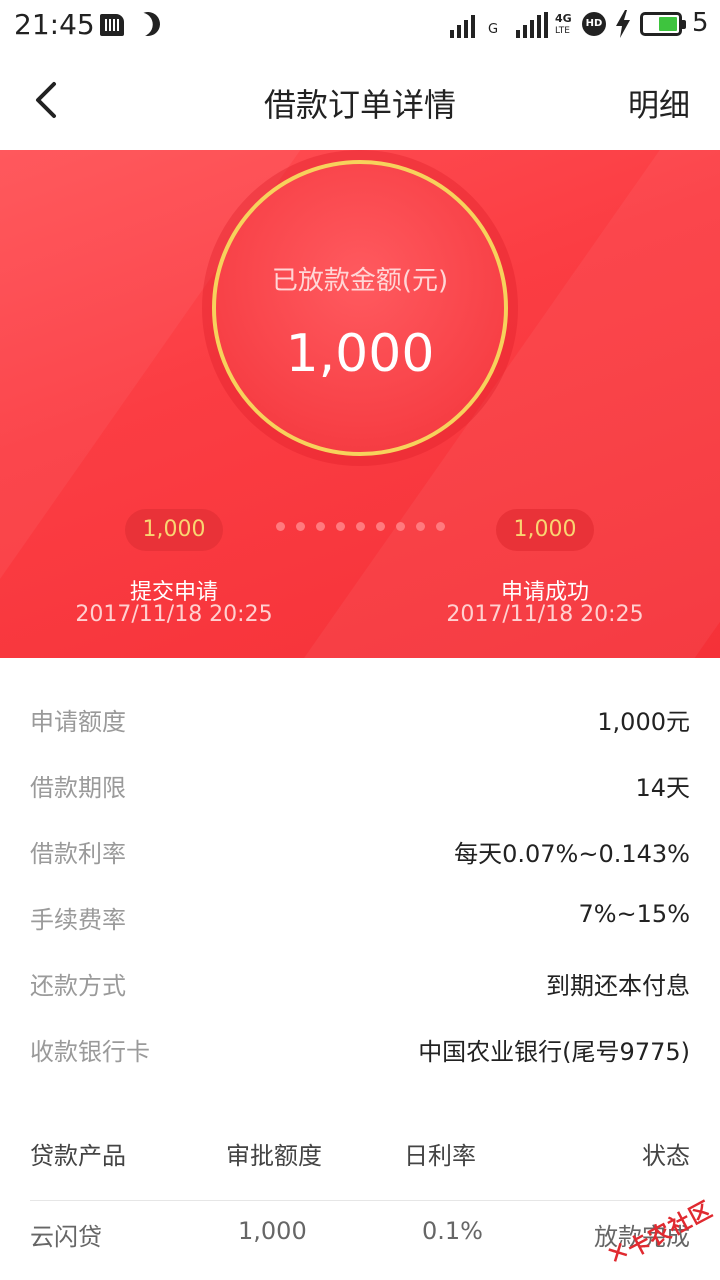 The image size is (720, 1280). What do you see at coordinates (360, 308) in the screenshot?
I see `amount-circle: 已放款金额(元) 1,000` at bounding box center [360, 308].